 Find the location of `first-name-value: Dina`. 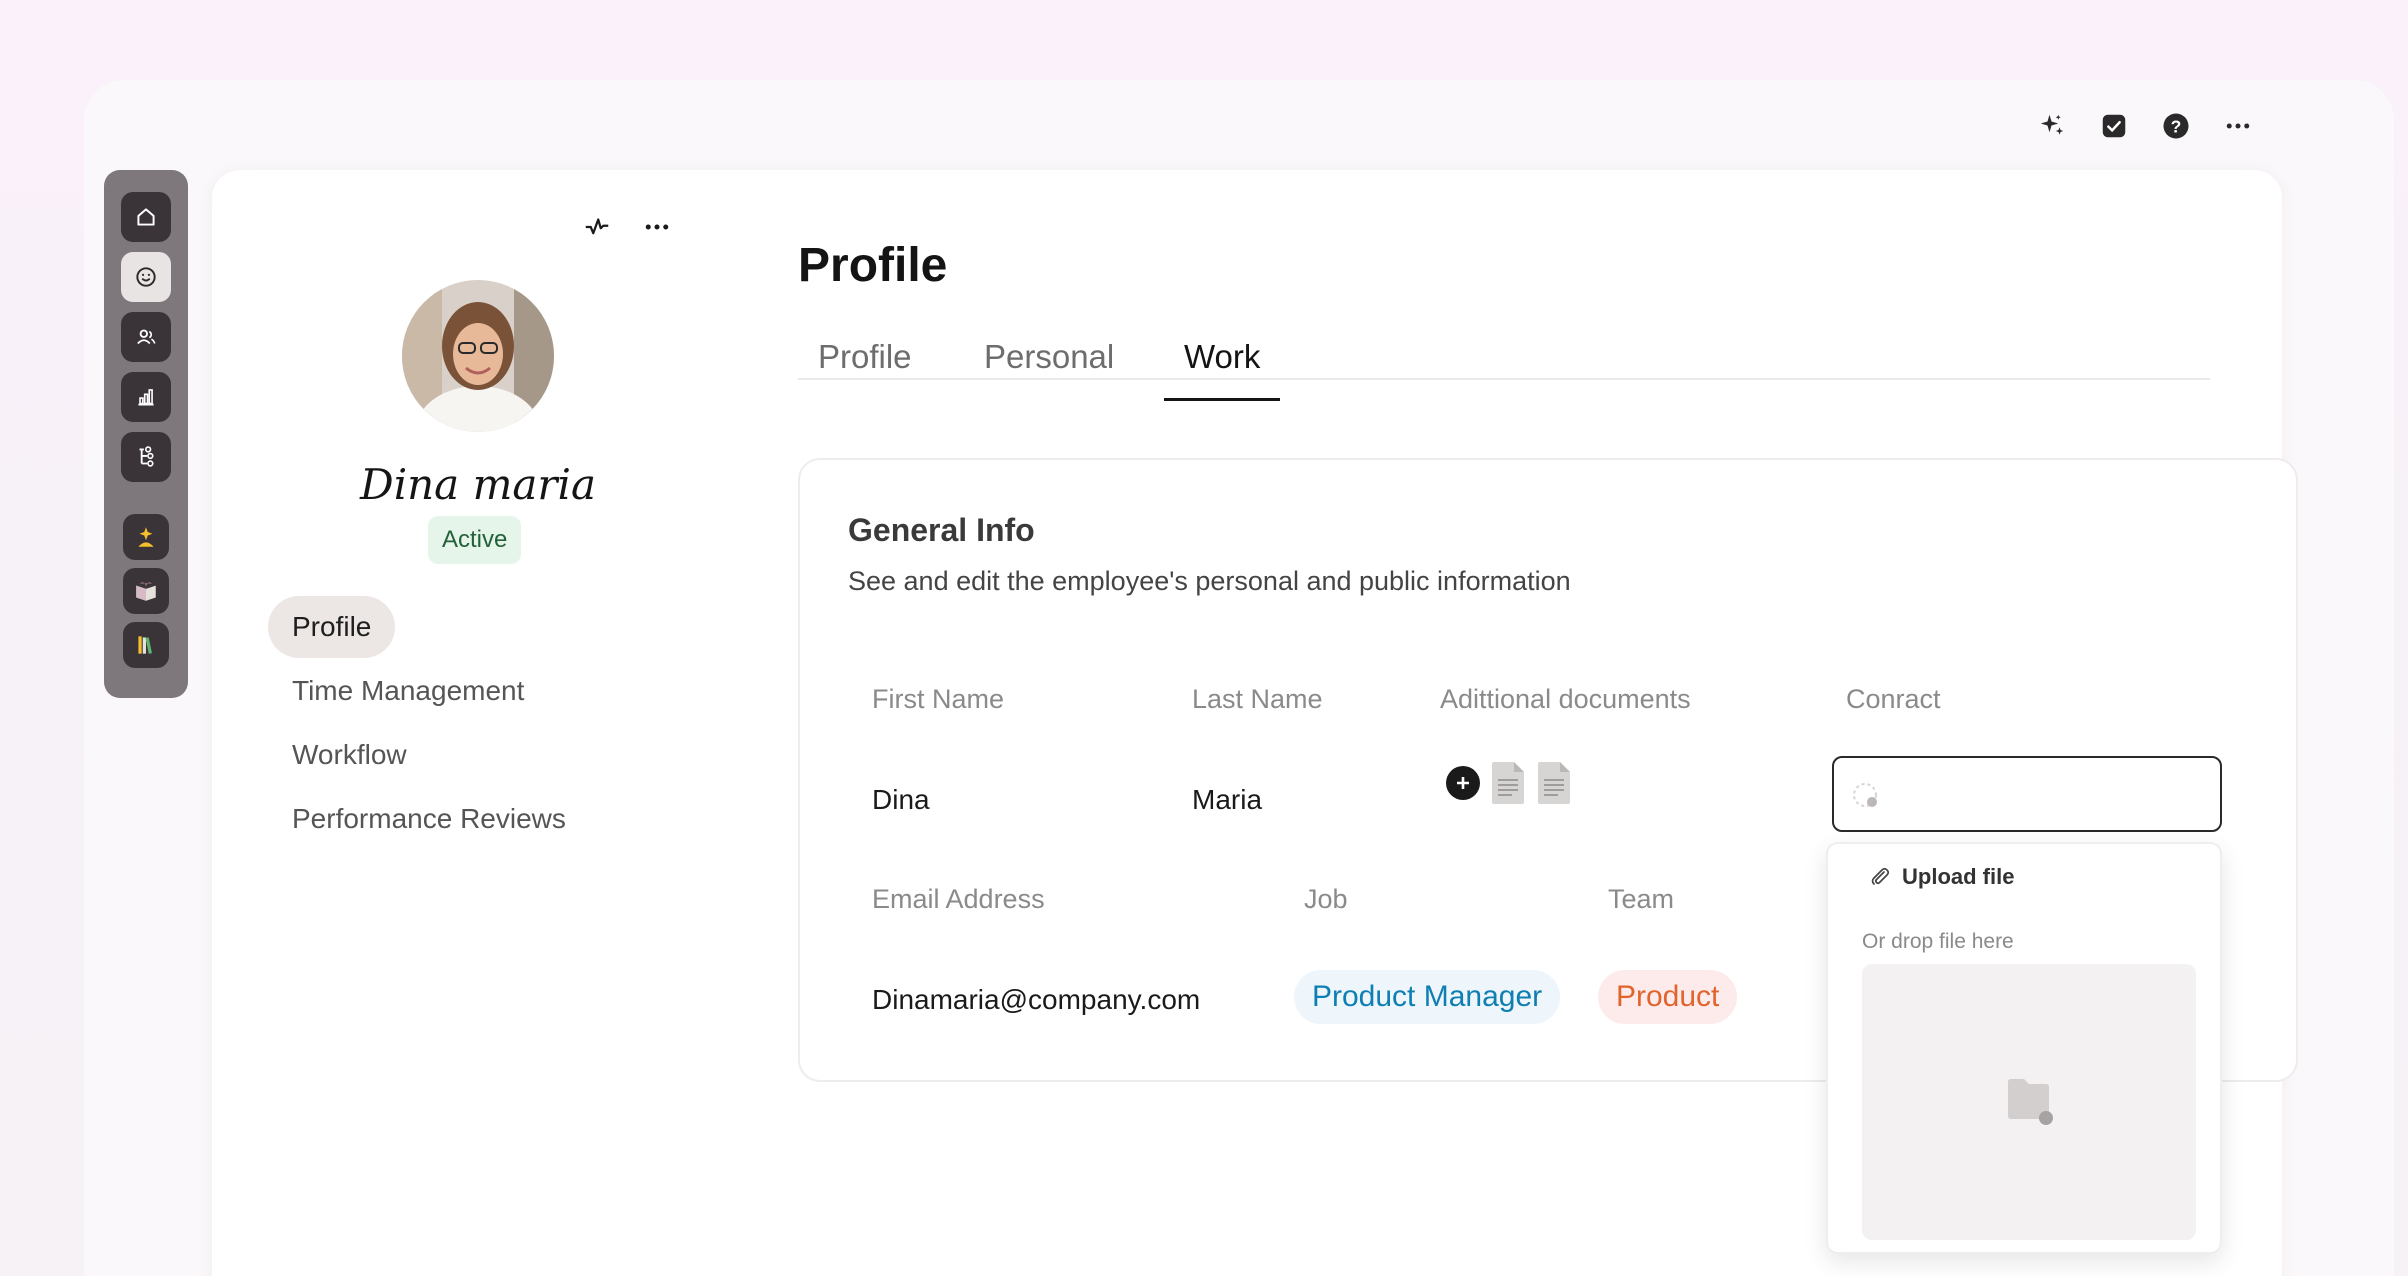

first-name-value: Dina is located at coordinates (901, 800).